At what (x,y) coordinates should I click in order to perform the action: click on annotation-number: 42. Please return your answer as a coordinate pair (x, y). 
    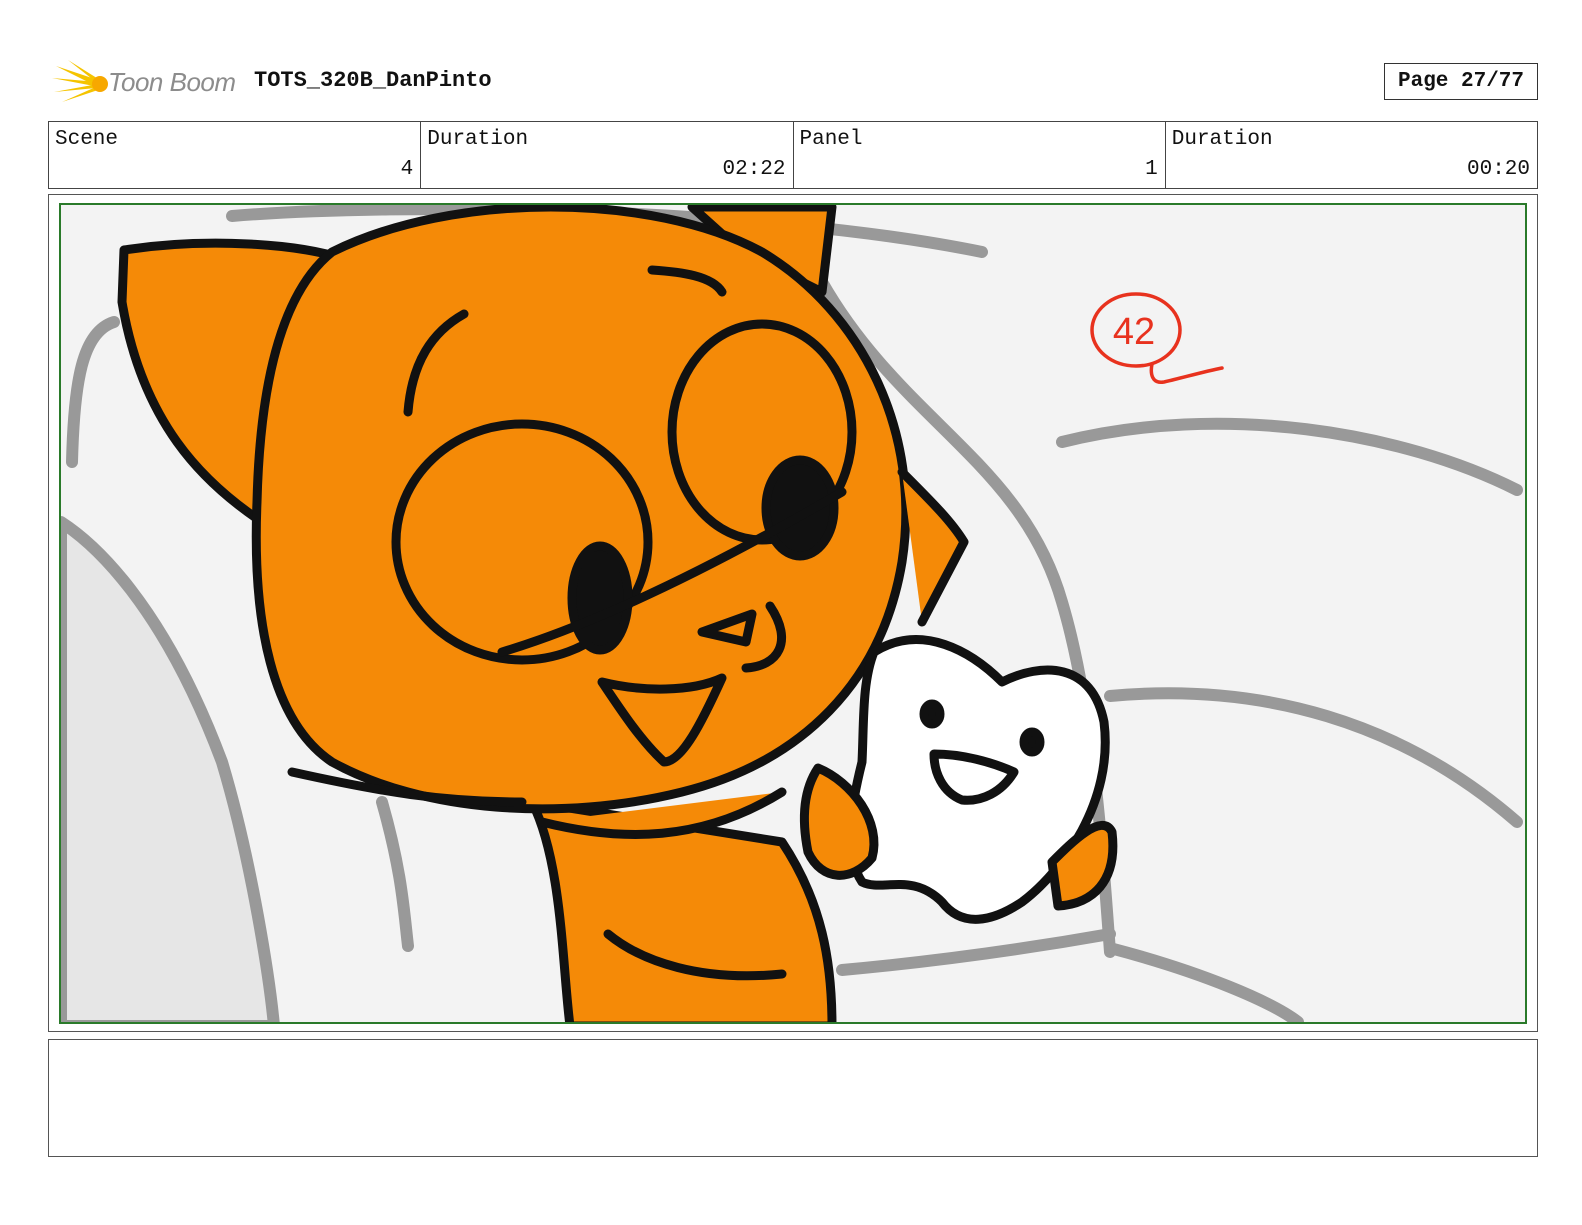
    Looking at the image, I should click on (1134, 332).